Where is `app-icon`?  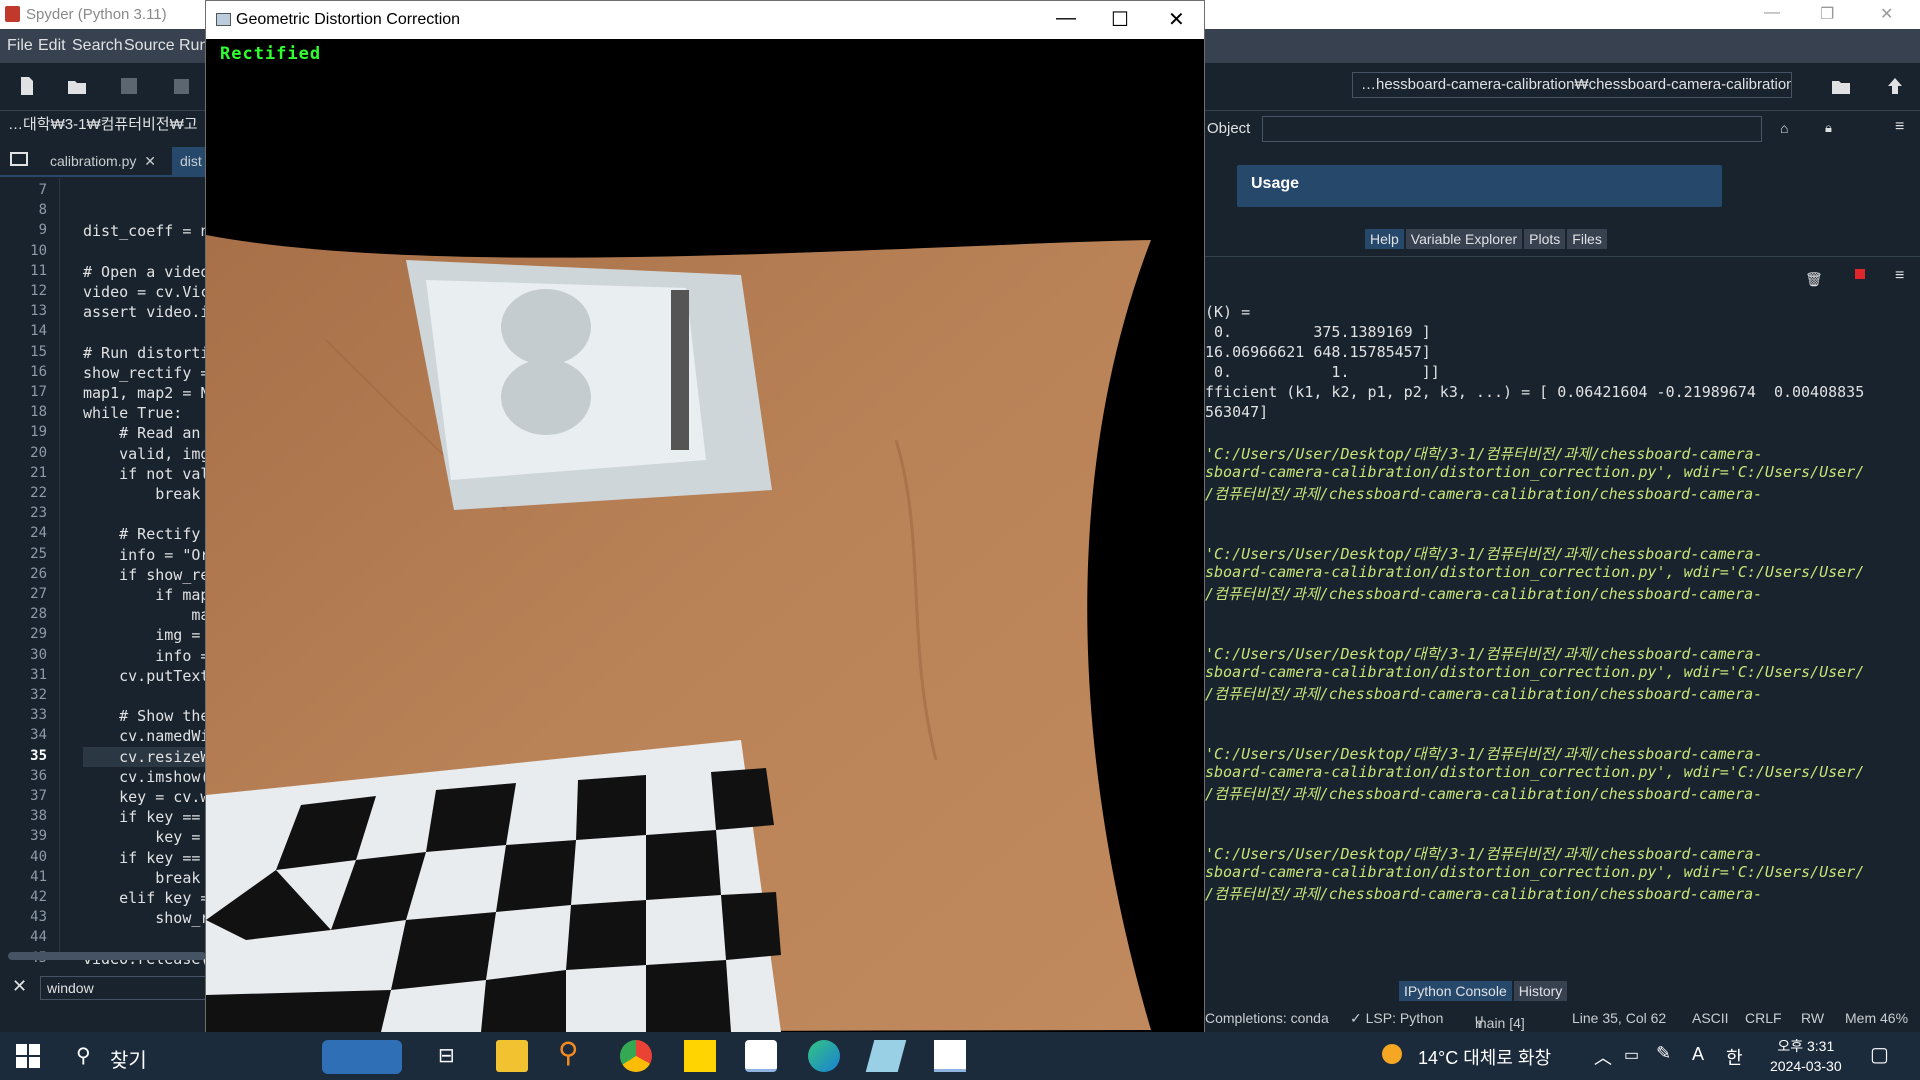
app-icon is located at coordinates (886, 1056).